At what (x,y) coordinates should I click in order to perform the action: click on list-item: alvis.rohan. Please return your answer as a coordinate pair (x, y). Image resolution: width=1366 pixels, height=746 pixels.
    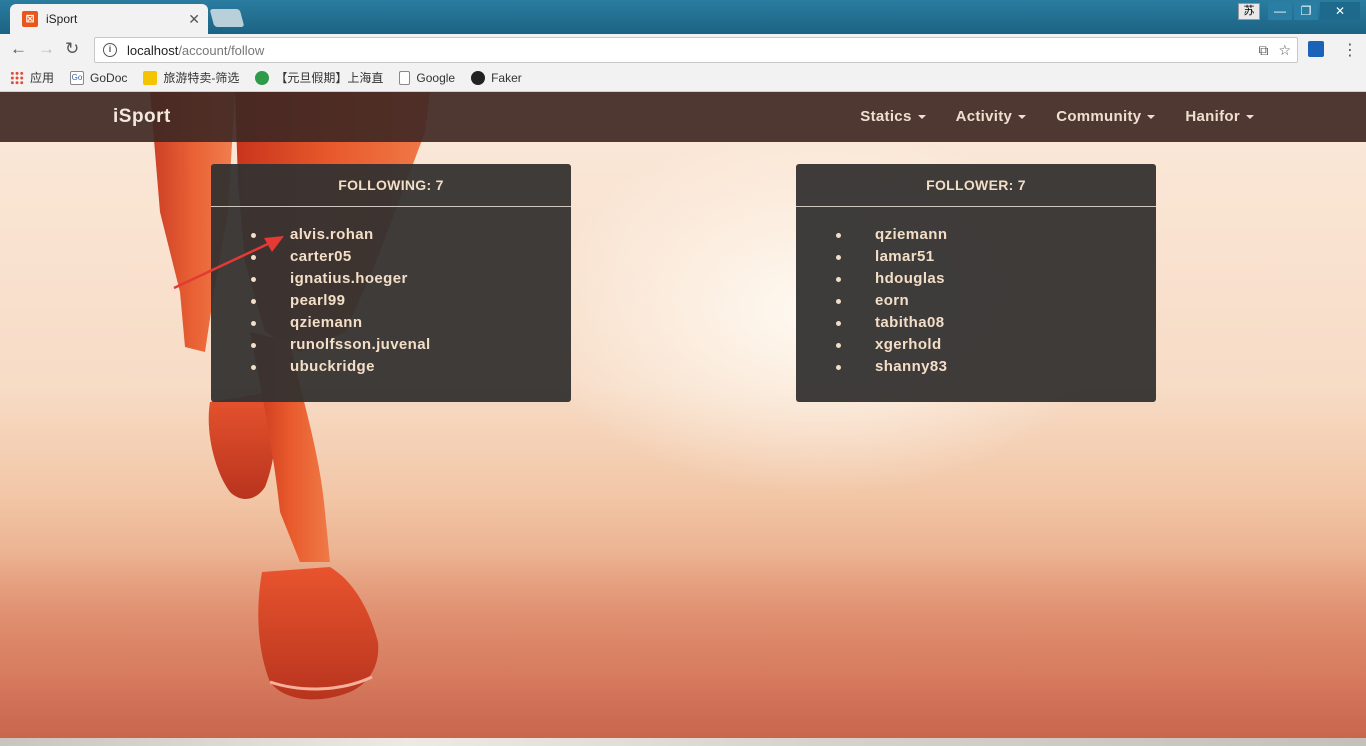
    Looking at the image, I should click on (411, 235).